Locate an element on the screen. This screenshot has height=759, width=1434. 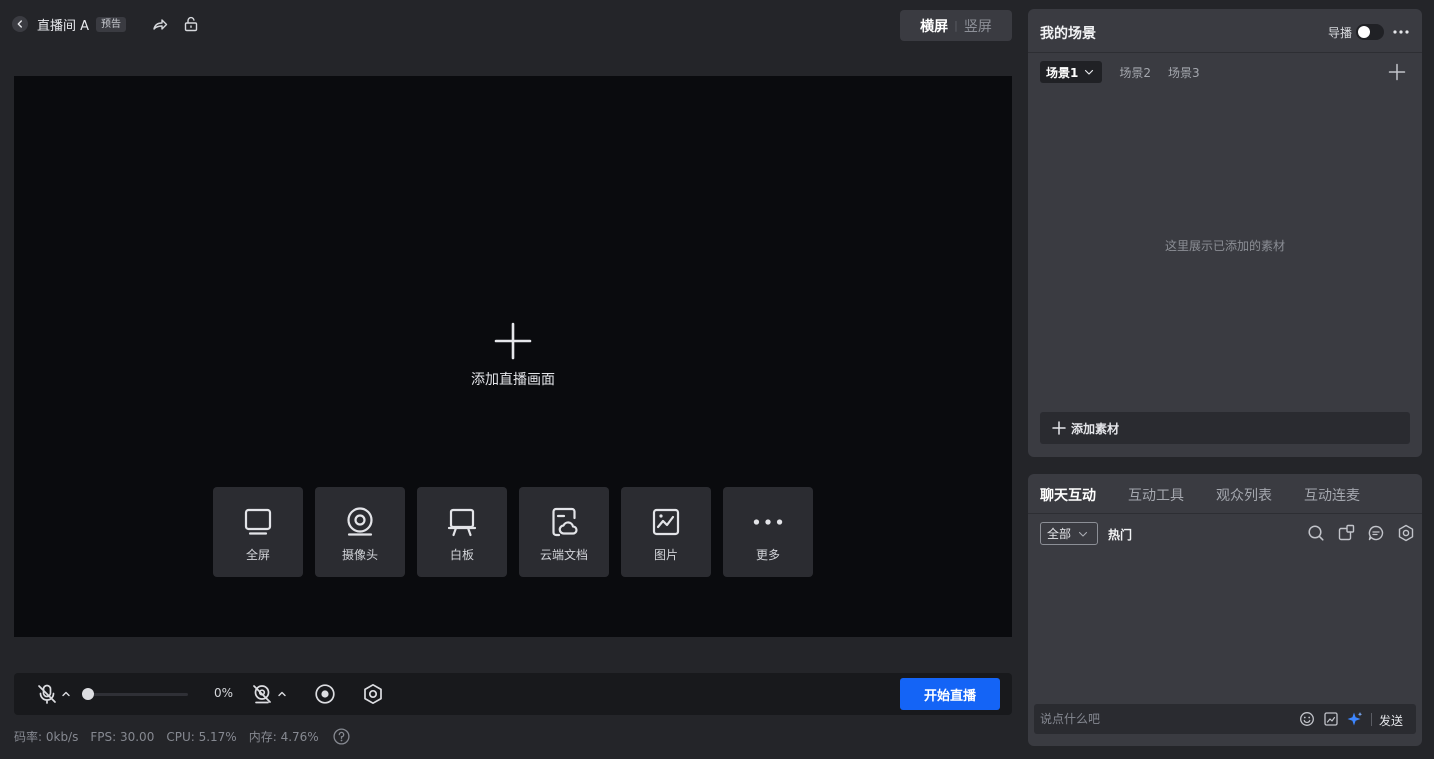
mic-muted-icon is located at coordinates (47, 694).